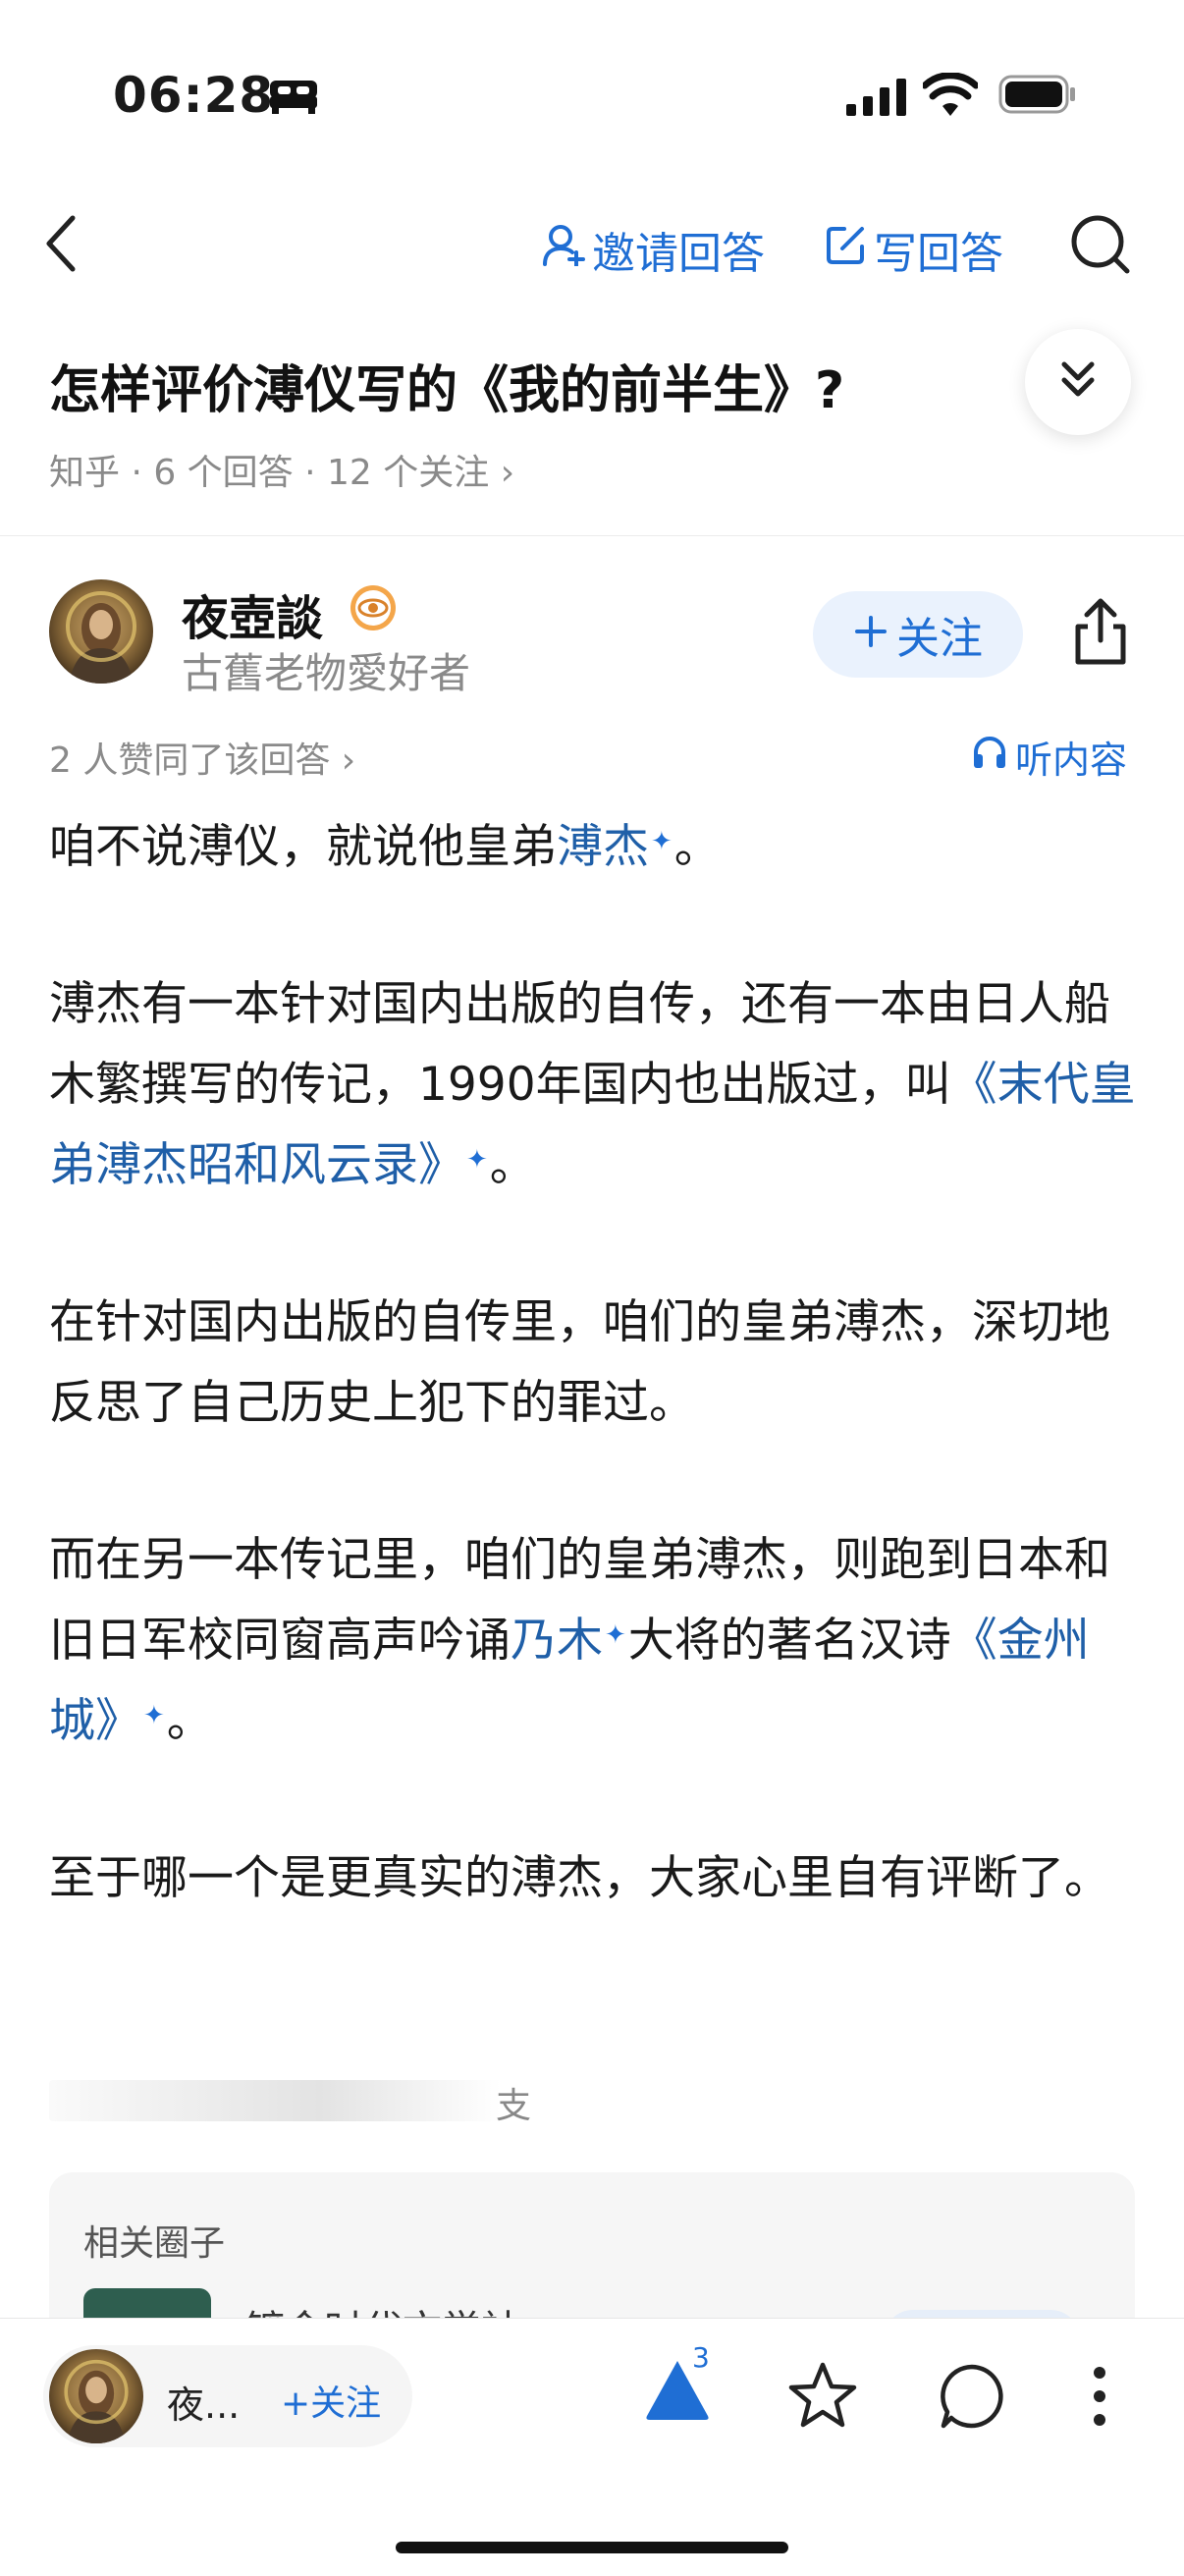  I want to click on home-indicator, so click(592, 2547).